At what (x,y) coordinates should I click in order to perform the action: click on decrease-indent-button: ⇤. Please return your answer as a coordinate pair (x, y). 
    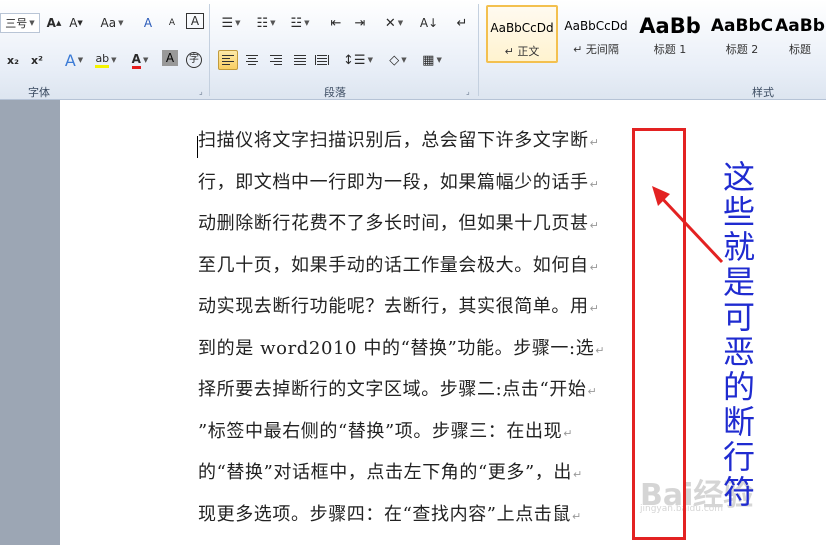
    Looking at the image, I should click on (336, 23).